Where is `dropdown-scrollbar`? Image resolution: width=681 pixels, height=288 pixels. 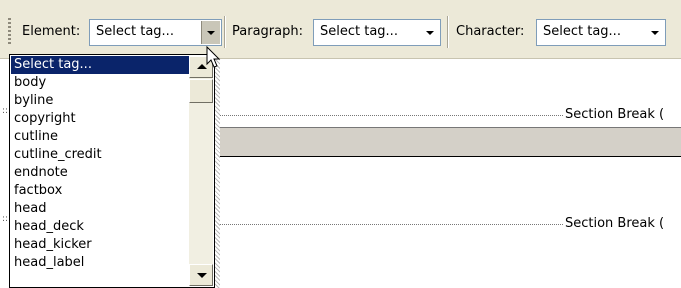 dropdown-scrollbar is located at coordinates (201, 171).